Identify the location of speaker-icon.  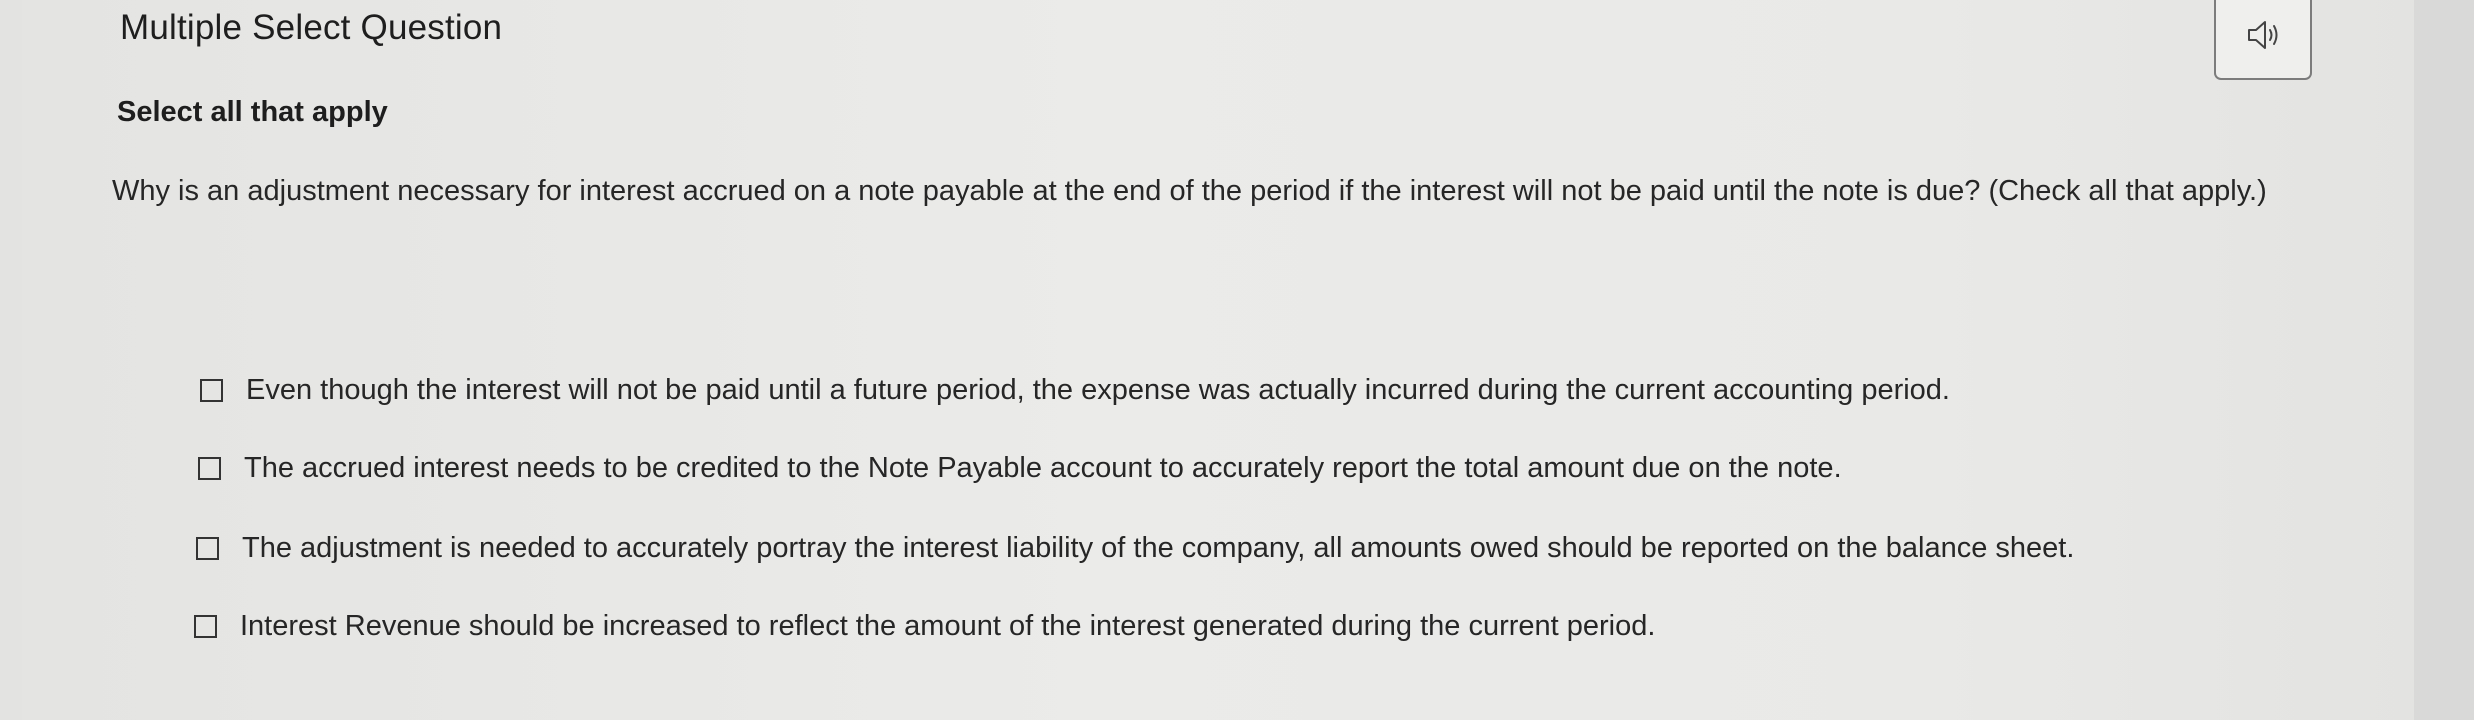
(2263, 35).